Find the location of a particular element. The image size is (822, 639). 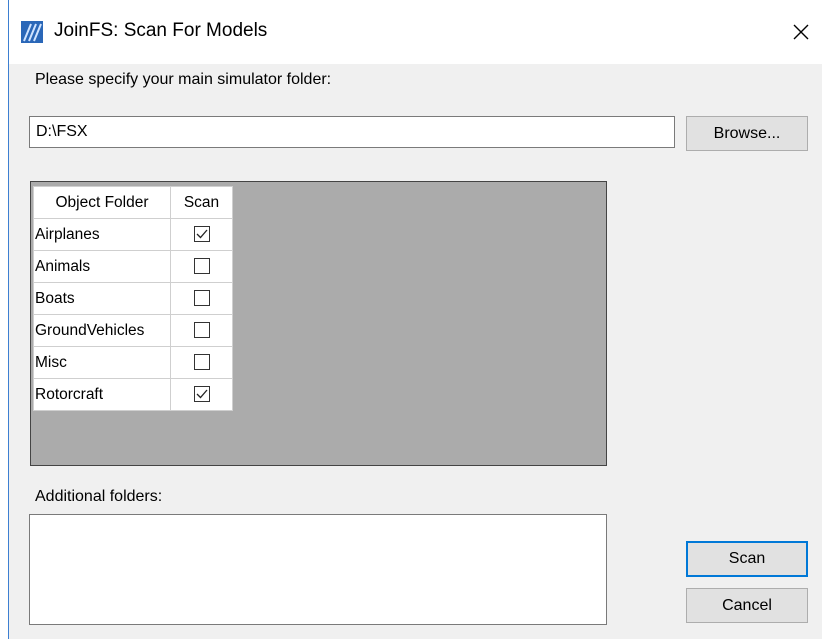

table-row: Animals is located at coordinates (133, 266).